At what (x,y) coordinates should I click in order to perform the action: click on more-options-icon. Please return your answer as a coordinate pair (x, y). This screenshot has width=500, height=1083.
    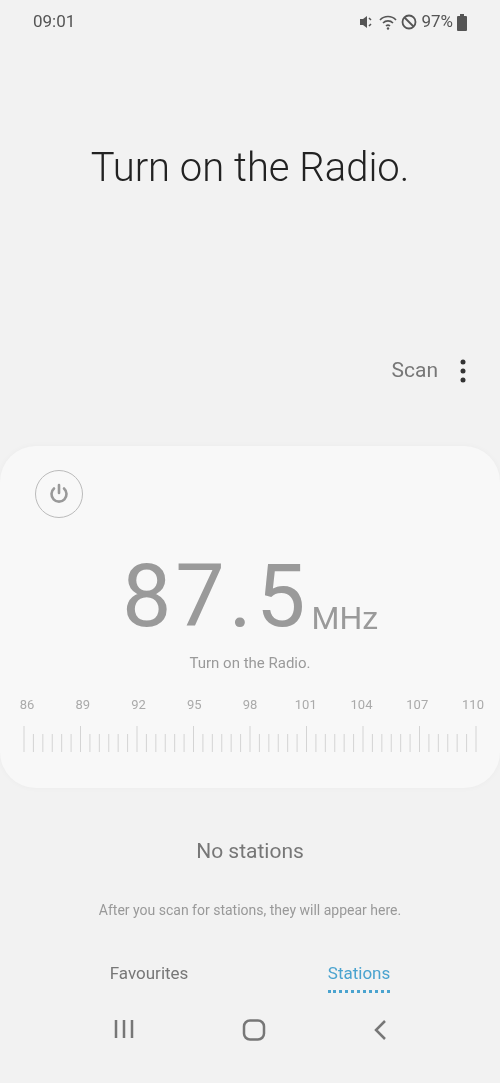
    Looking at the image, I should click on (463, 371).